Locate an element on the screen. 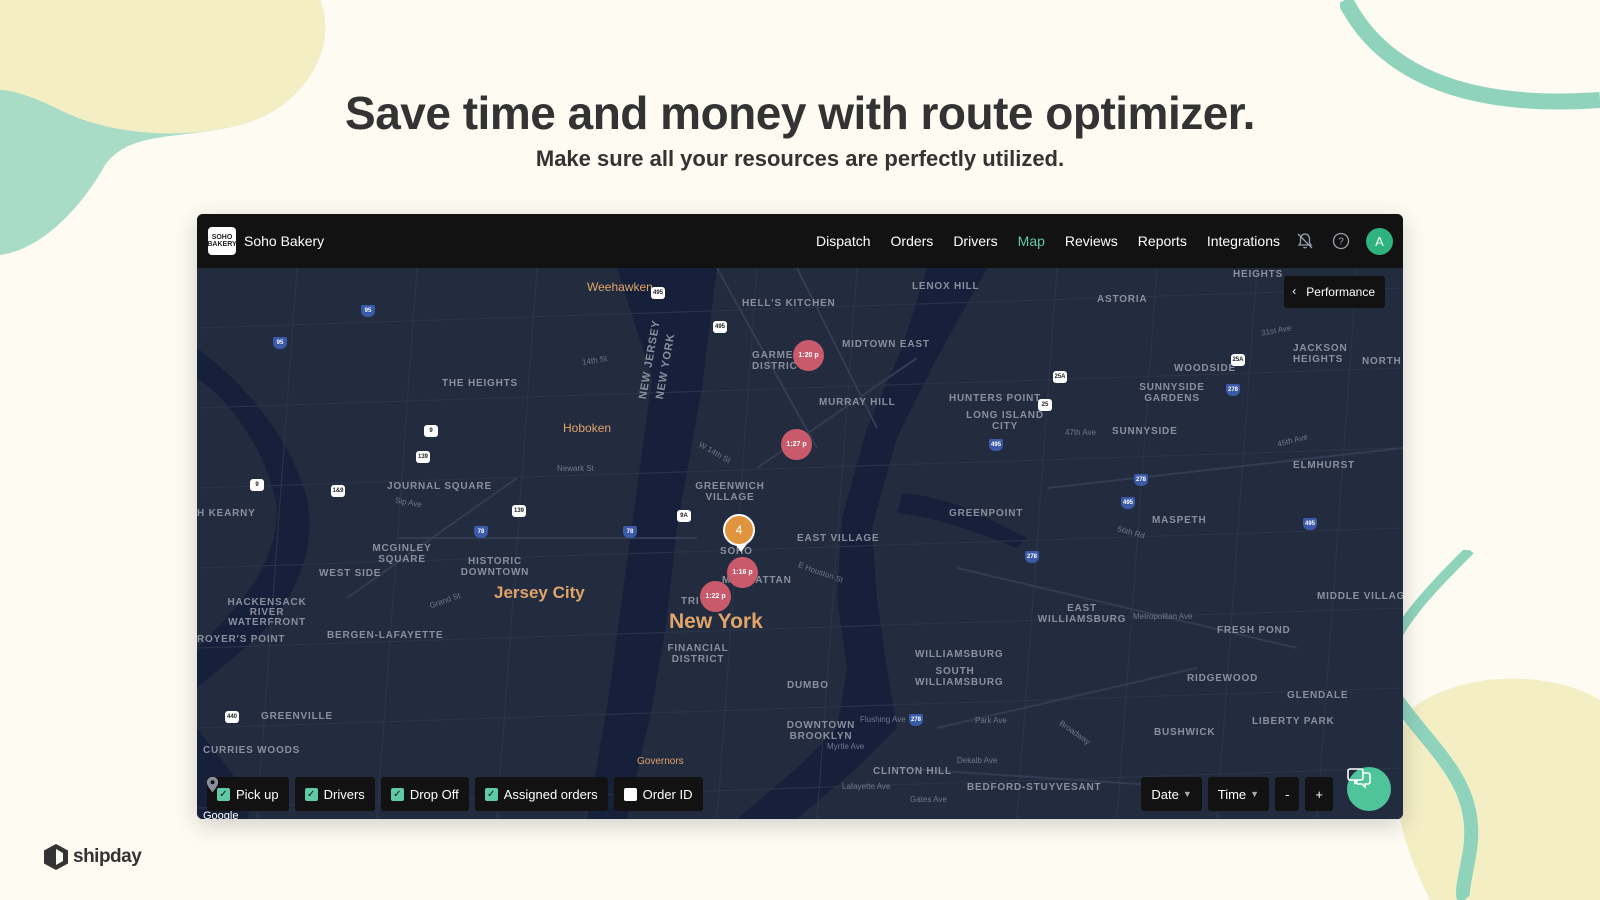 Image resolution: width=1600 pixels, height=900 pixels. chat-icon is located at coordinates (1359, 778).